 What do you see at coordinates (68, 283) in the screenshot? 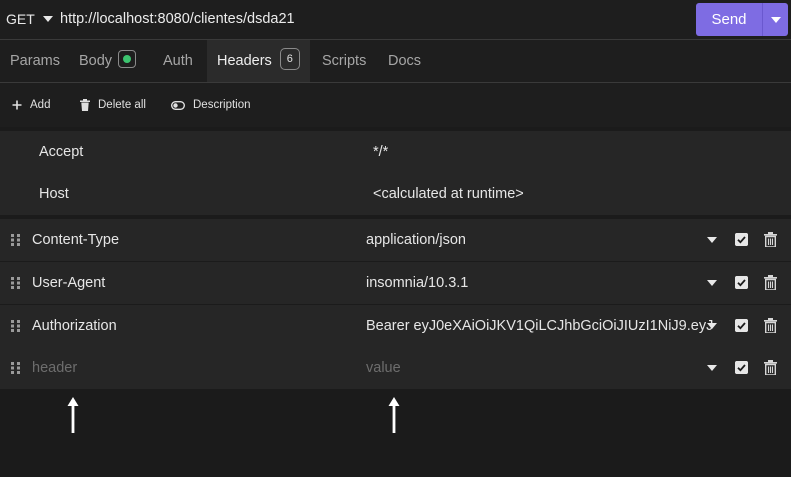
I see `header-name-input: User-Agent` at bounding box center [68, 283].